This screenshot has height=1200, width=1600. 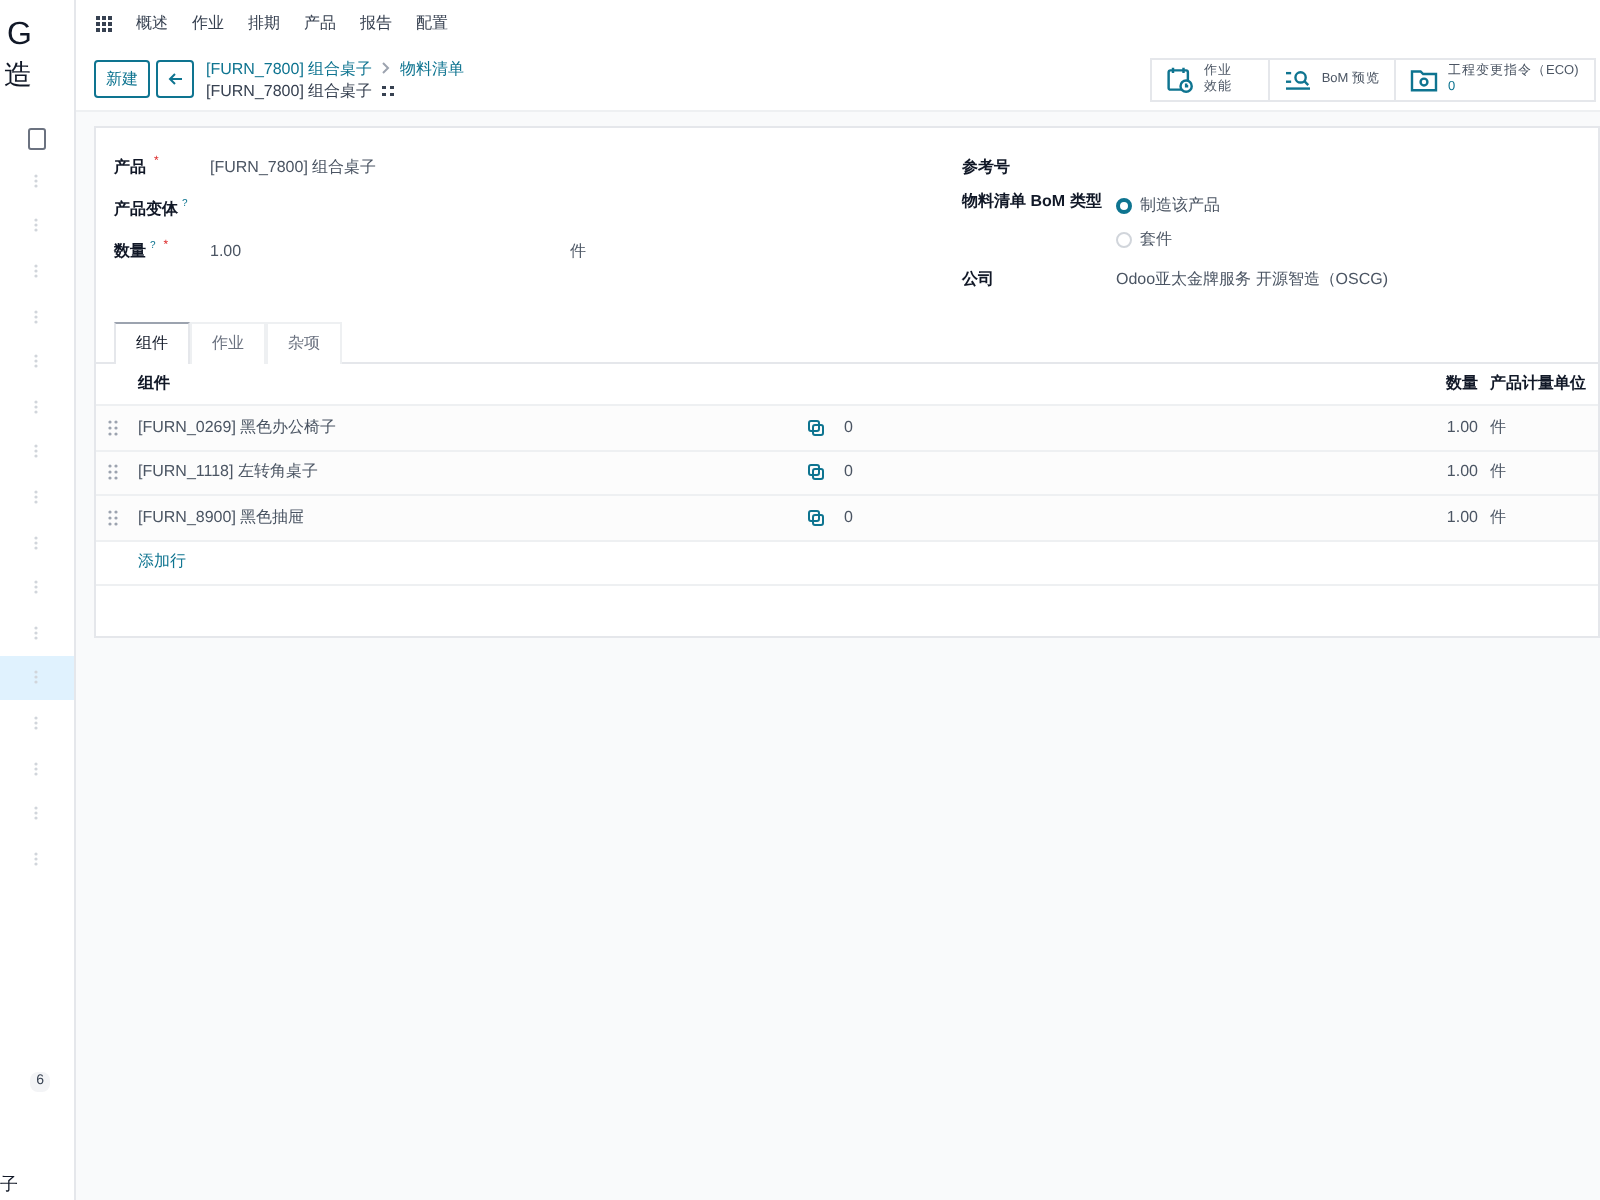 I want to click on new-button: 新建, so click(x=122, y=79).